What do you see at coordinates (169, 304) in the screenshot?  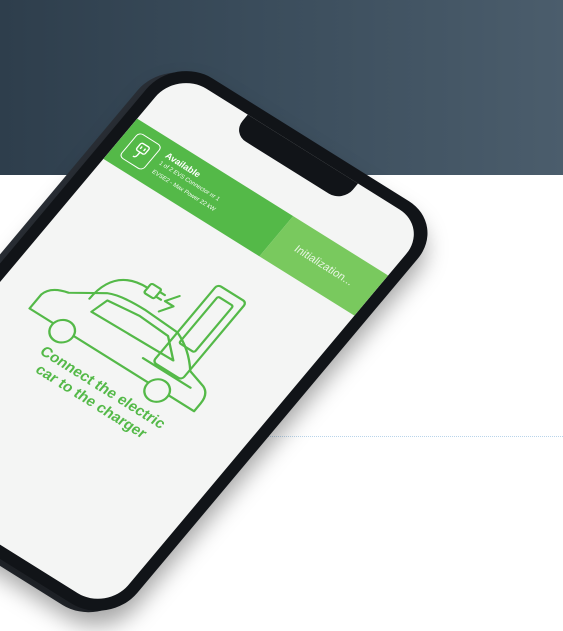 I see `lightning-icon` at bounding box center [169, 304].